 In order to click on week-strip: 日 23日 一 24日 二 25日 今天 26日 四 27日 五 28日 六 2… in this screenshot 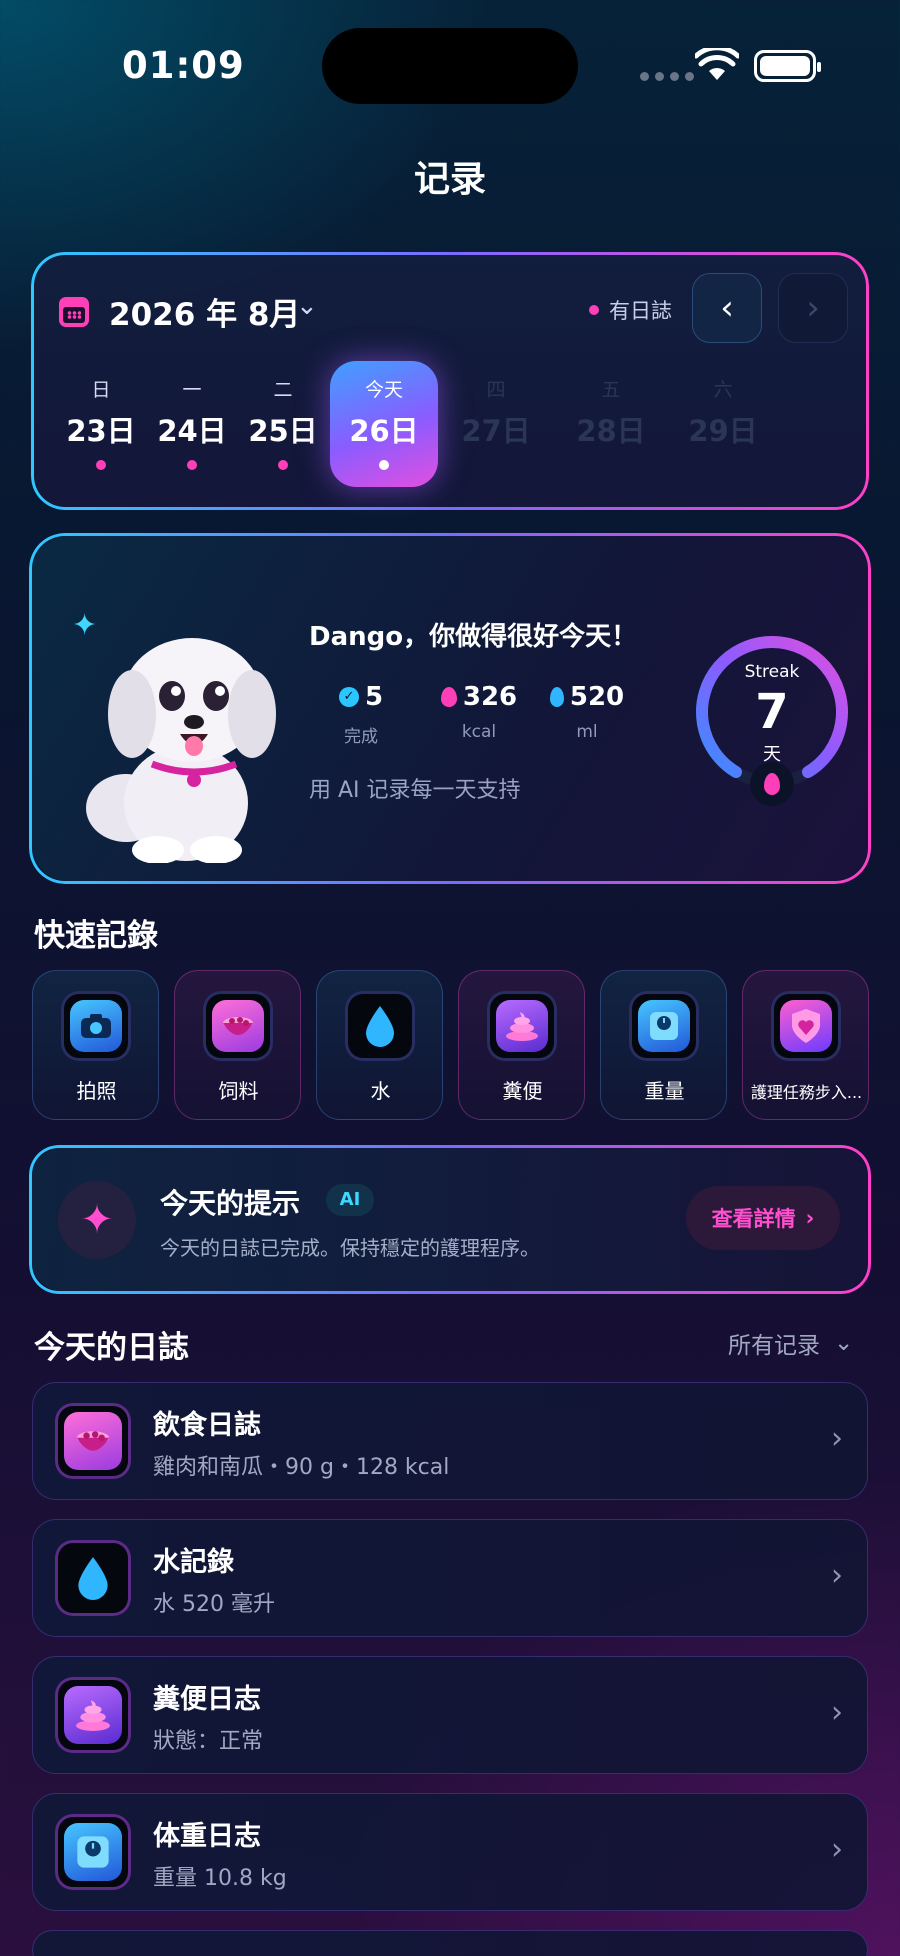, I will do `click(446, 426)`.